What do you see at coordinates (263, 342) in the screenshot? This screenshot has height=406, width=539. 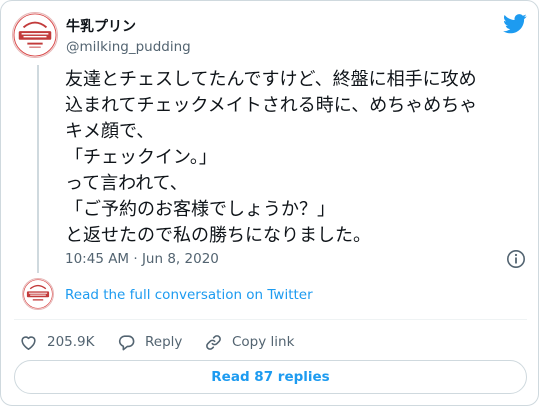 I see `copy-link-label: Copy link` at bounding box center [263, 342].